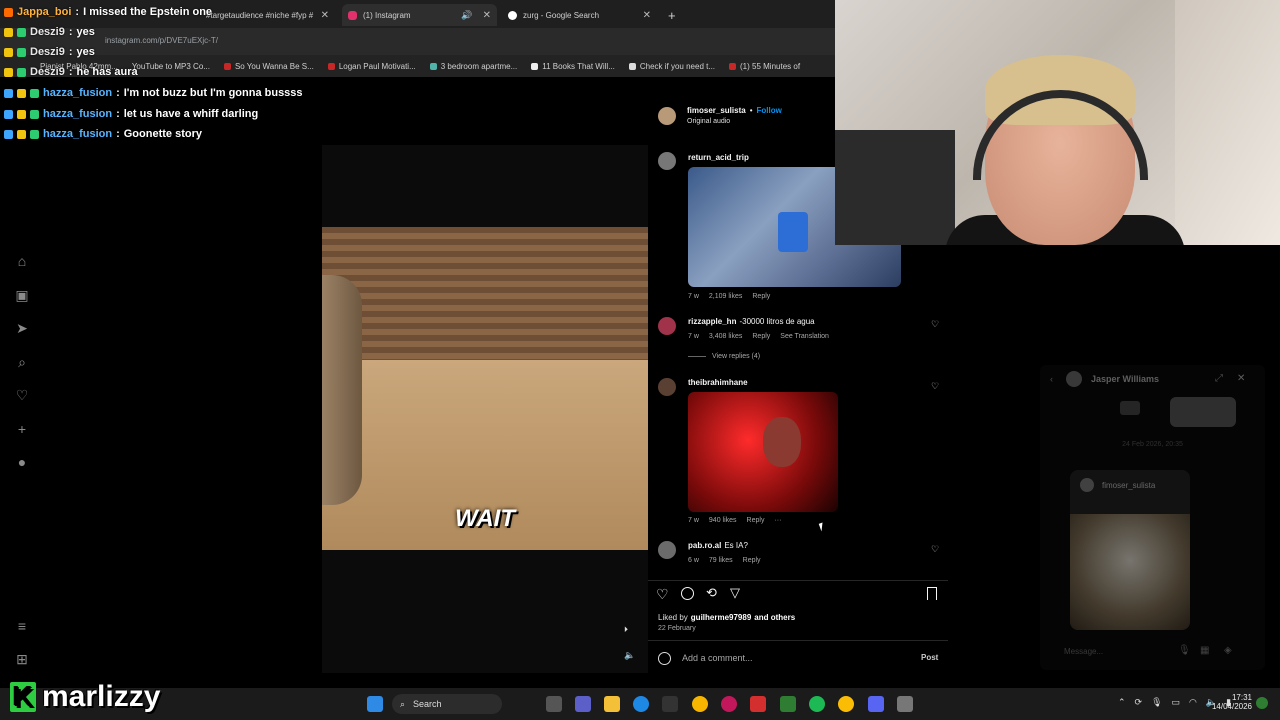 This screenshot has width=1280, height=720. What do you see at coordinates (876, 704) in the screenshot?
I see `discord-icon` at bounding box center [876, 704].